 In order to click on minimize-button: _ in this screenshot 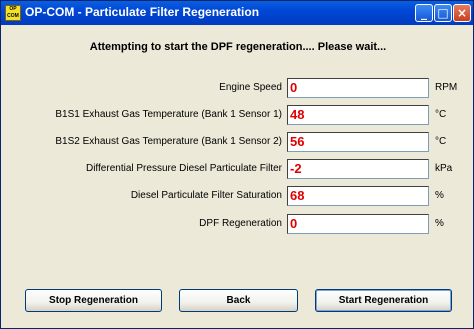, I will do `click(424, 13)`.